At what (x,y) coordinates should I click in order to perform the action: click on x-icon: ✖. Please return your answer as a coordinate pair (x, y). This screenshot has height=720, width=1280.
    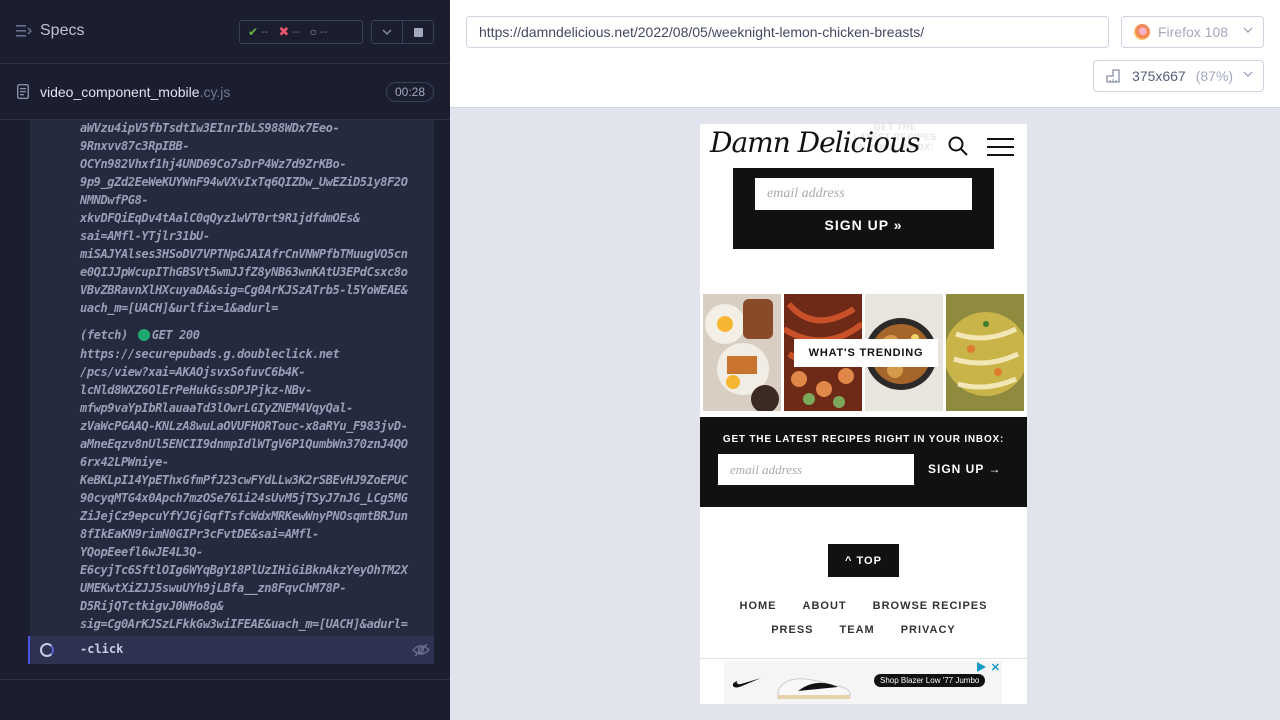
    Looking at the image, I should click on (284, 31).